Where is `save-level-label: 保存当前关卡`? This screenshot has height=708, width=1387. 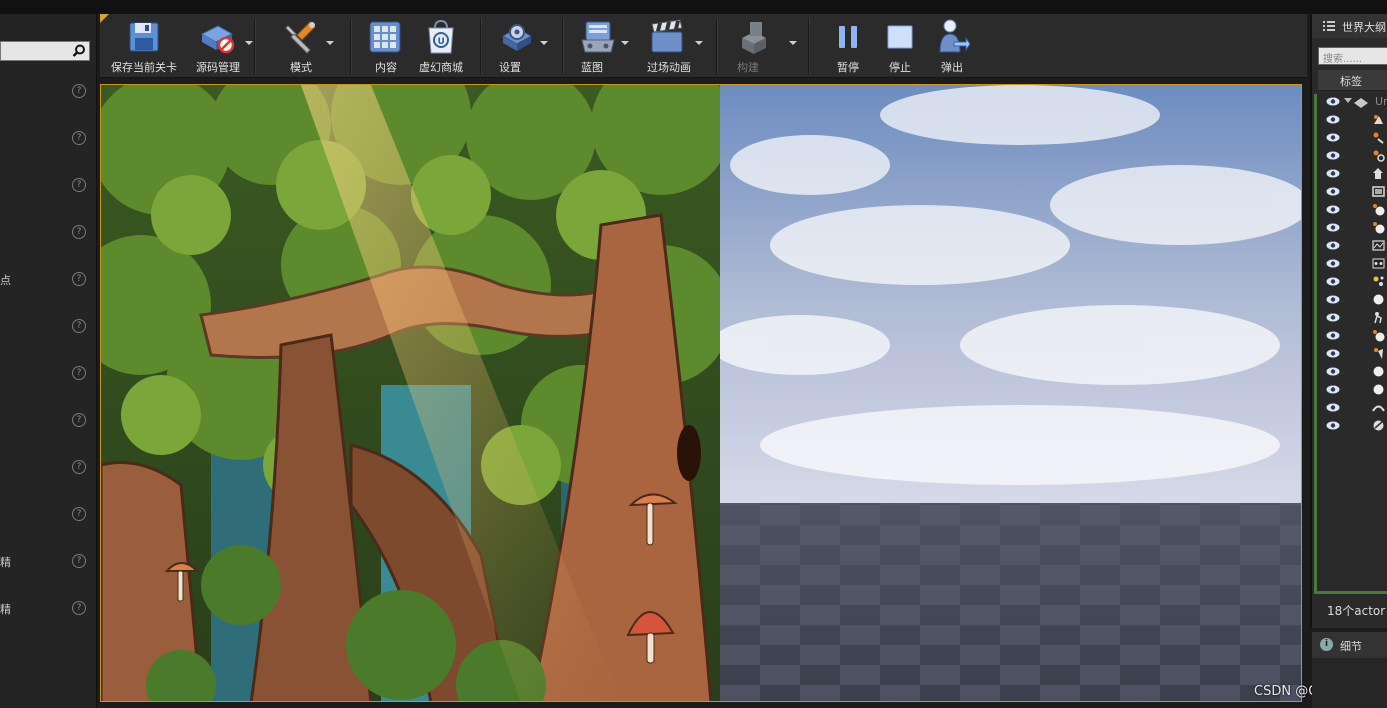
save-level-label: 保存当前关卡 is located at coordinates (144, 67).